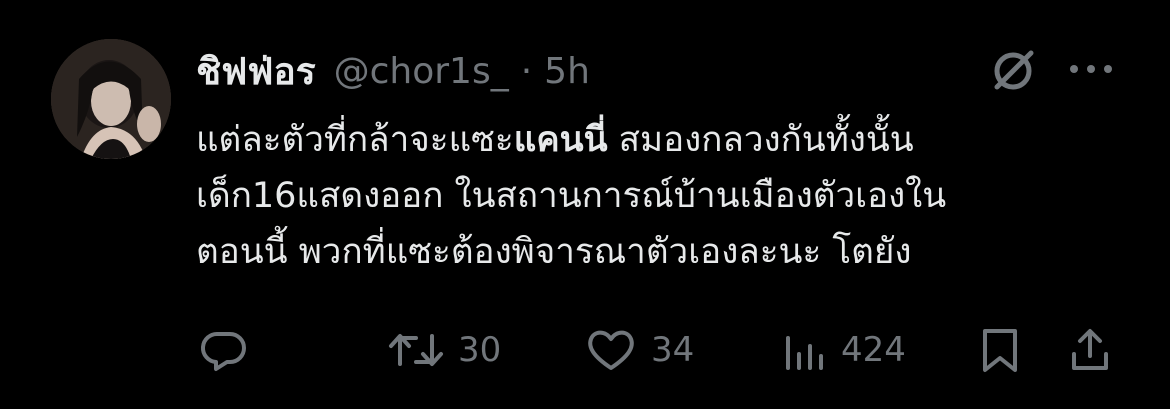 The height and width of the screenshot is (409, 1170). I want to click on share-button, so click(1090, 350).